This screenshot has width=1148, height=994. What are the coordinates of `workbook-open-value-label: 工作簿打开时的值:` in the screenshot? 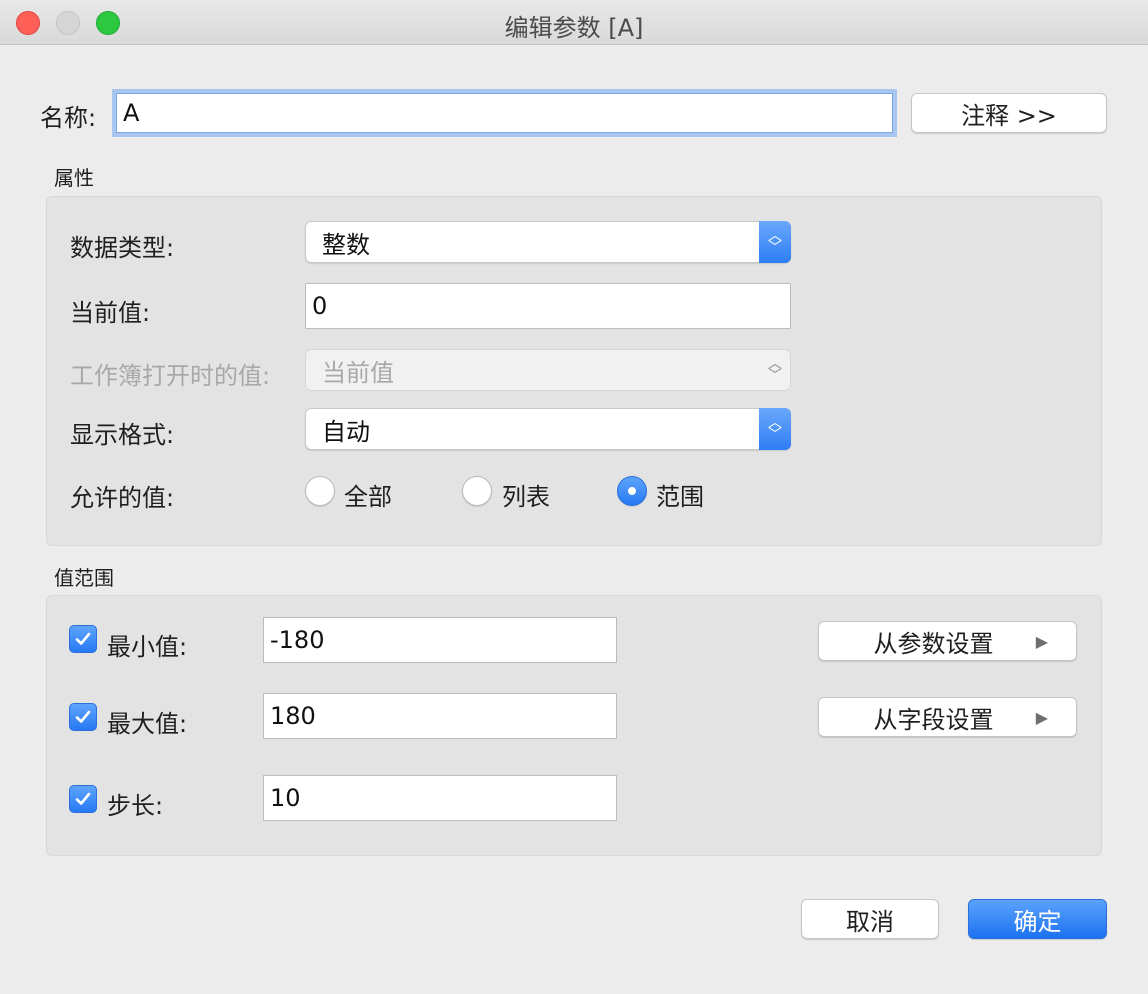 It's located at (170, 376).